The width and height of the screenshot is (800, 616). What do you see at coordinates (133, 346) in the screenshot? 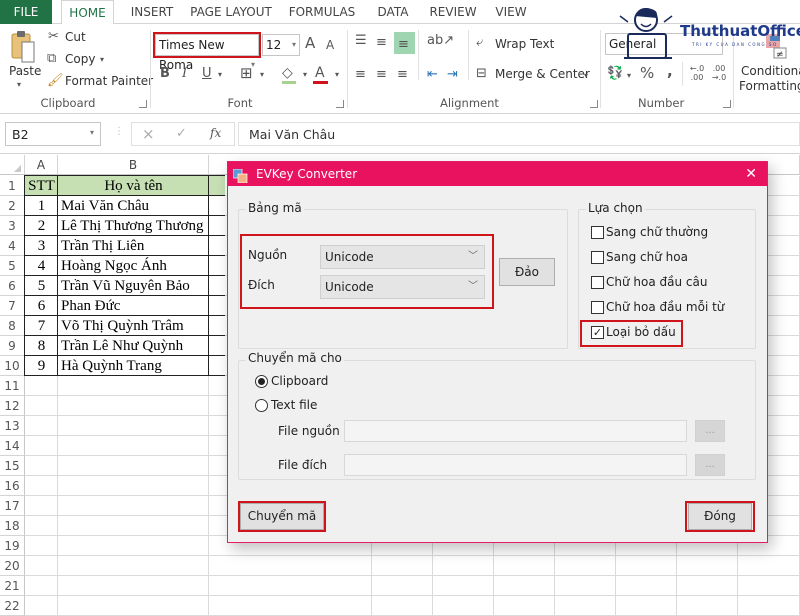
I see `cell-name: Trần Lê Như Quỳnh` at bounding box center [133, 346].